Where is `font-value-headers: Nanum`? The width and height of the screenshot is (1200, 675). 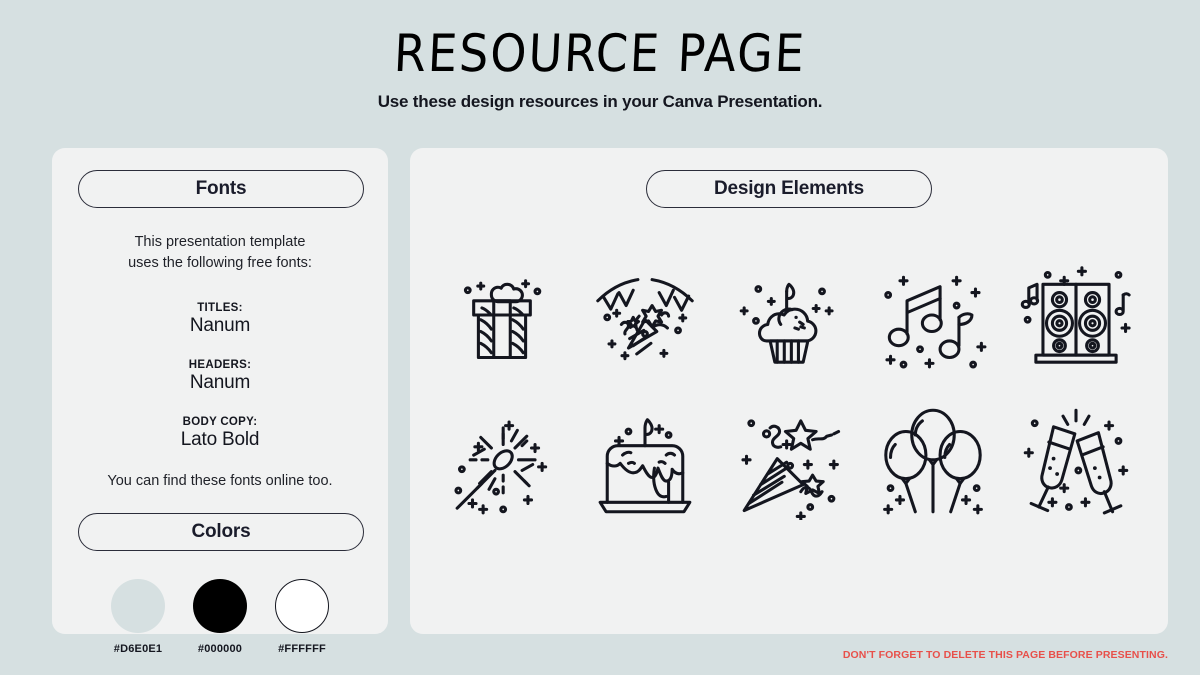 font-value-headers: Nanum is located at coordinates (220, 383).